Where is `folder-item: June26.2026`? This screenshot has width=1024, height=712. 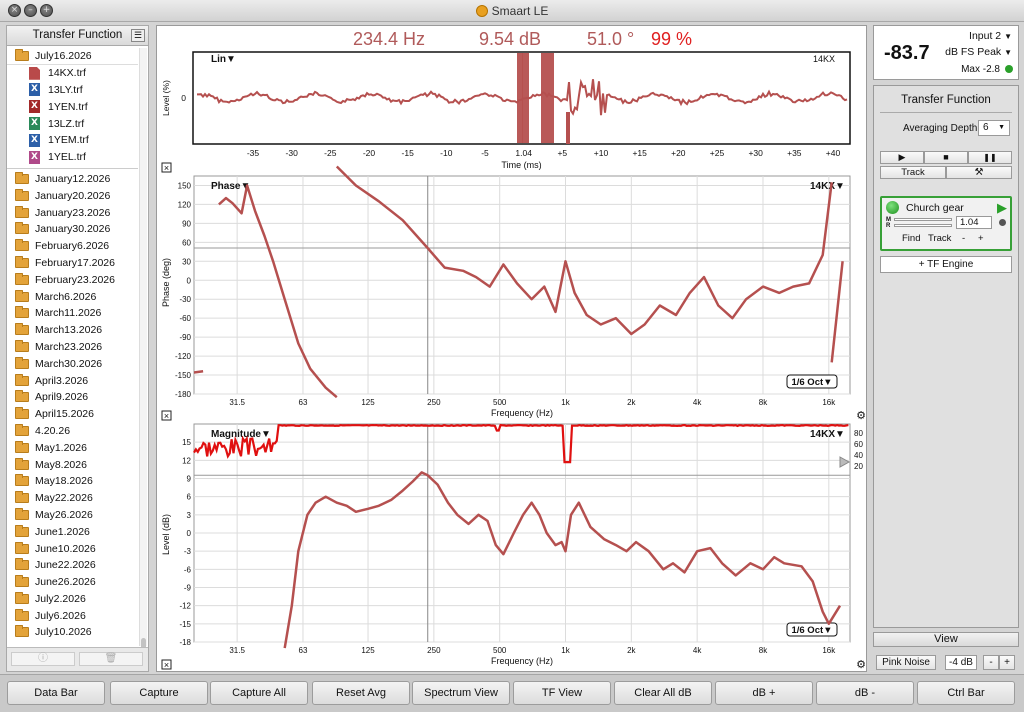
folder-item: June26.2026 is located at coordinates (72, 582).